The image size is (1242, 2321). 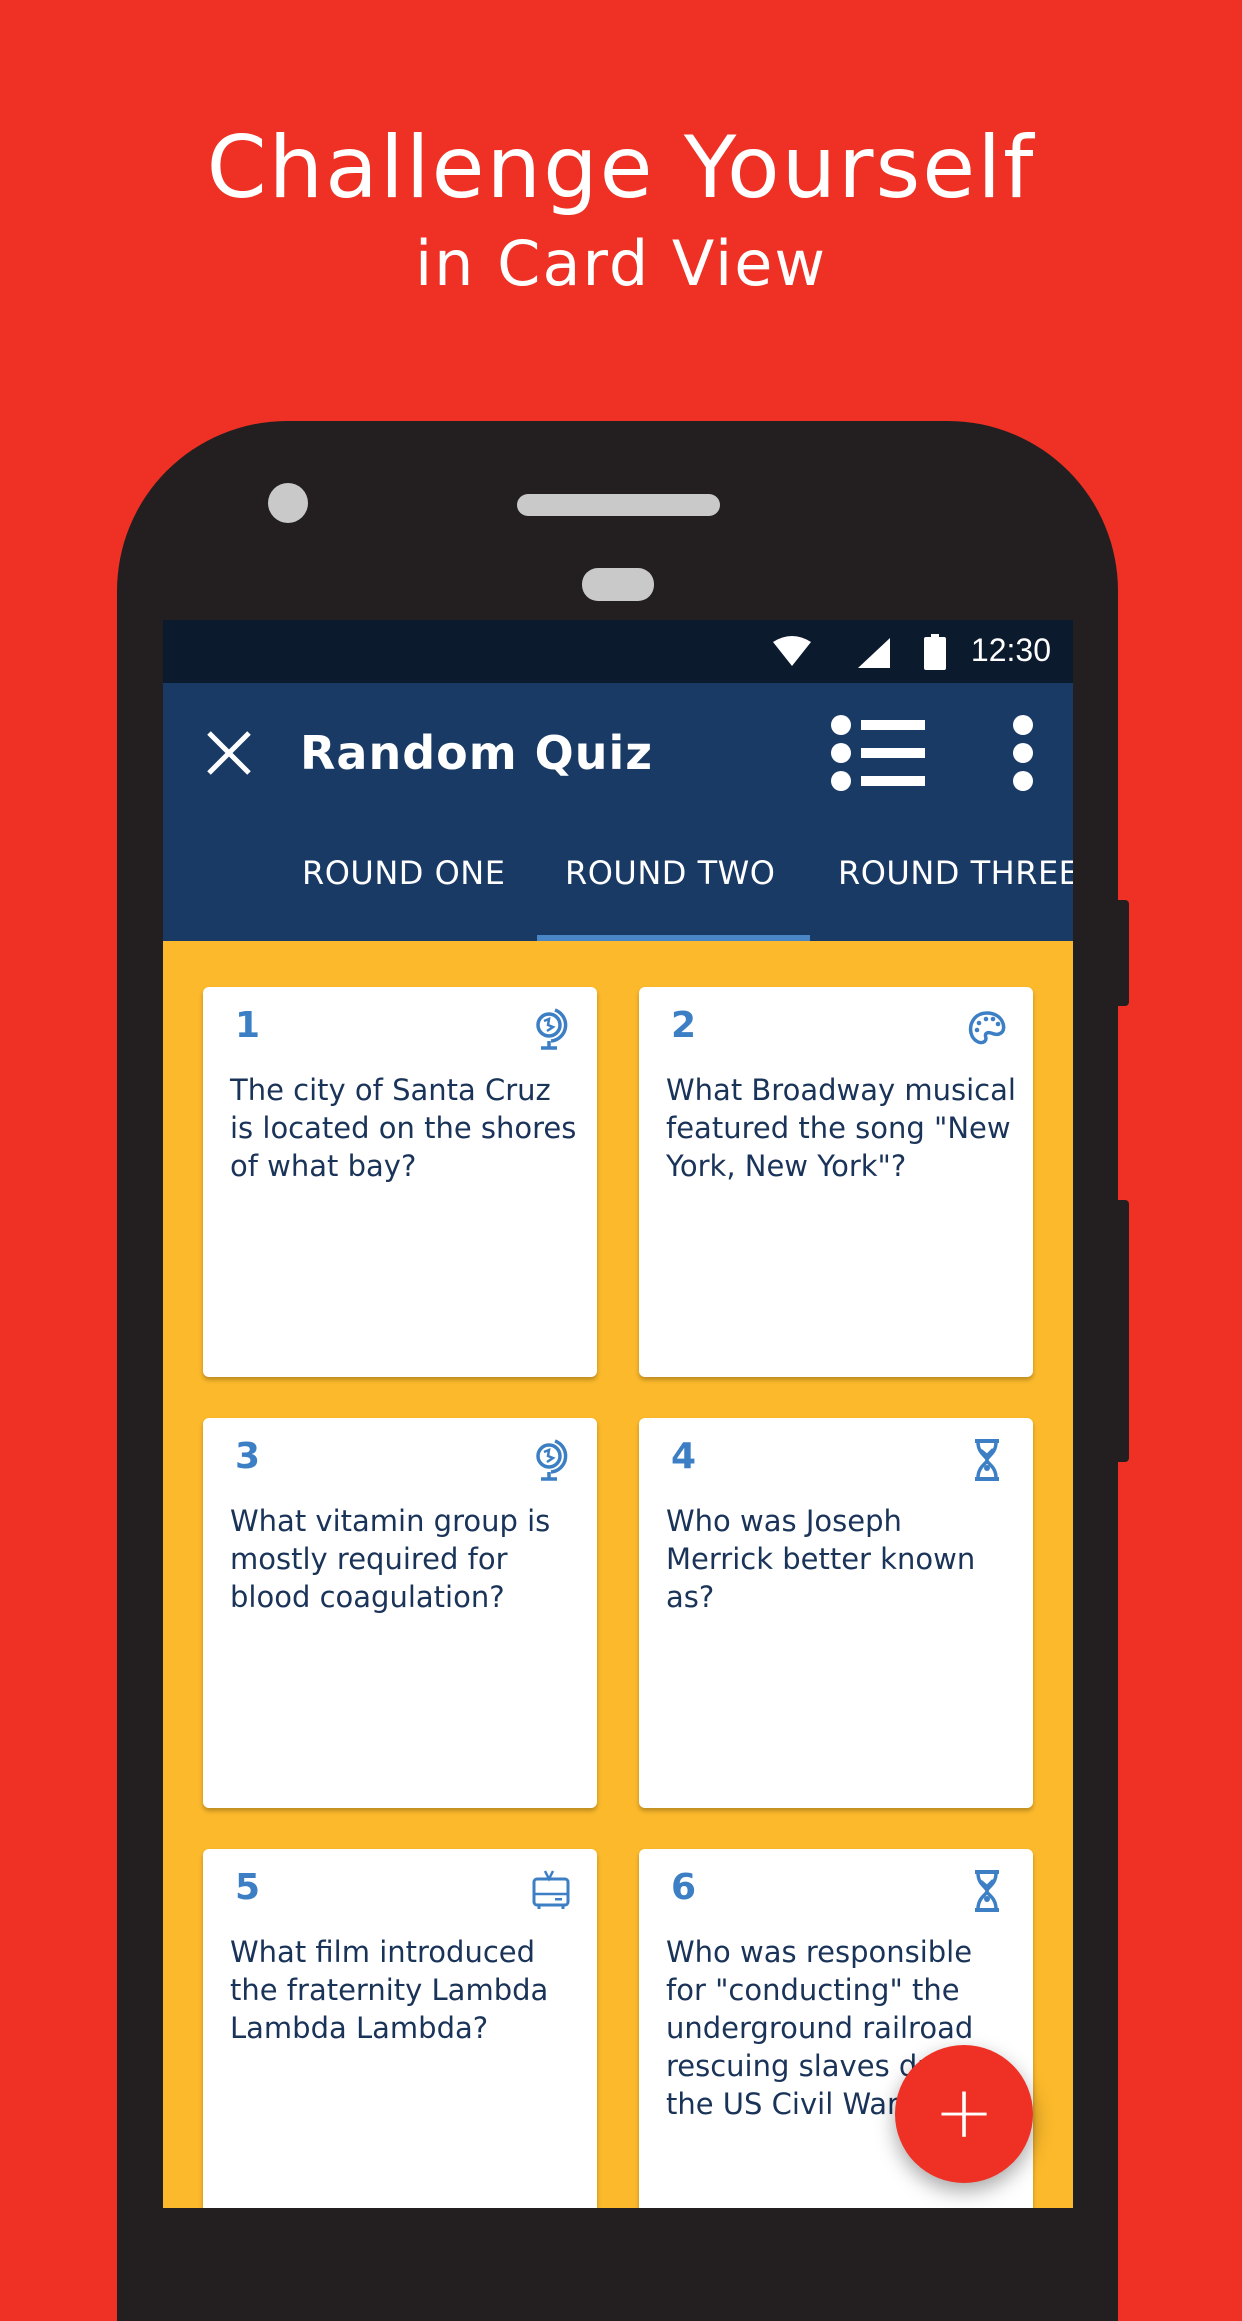 I want to click on status-bar: 12:30, so click(x=618, y=651).